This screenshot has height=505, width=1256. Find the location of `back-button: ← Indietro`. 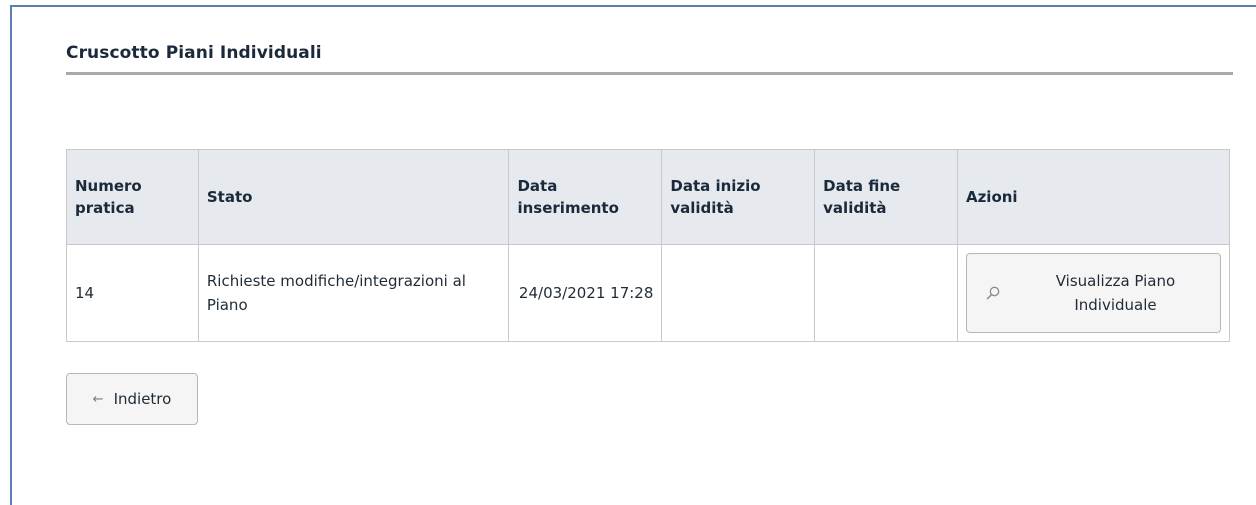

back-button: ← Indietro is located at coordinates (132, 399).